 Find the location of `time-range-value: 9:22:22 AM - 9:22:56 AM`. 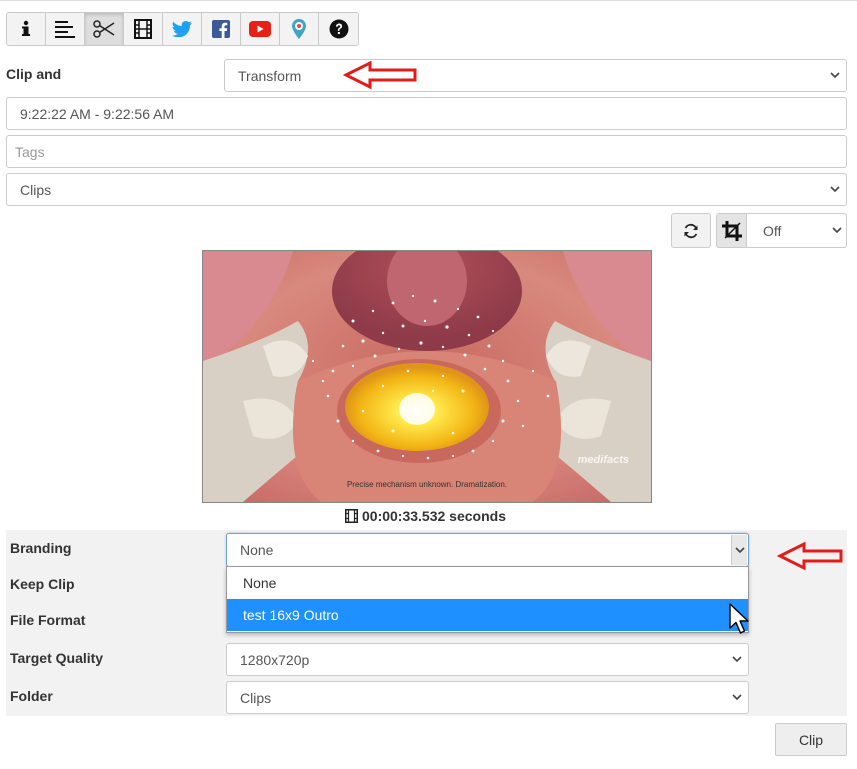

time-range-value: 9:22:22 AM - 9:22:56 AM is located at coordinates (97, 113).